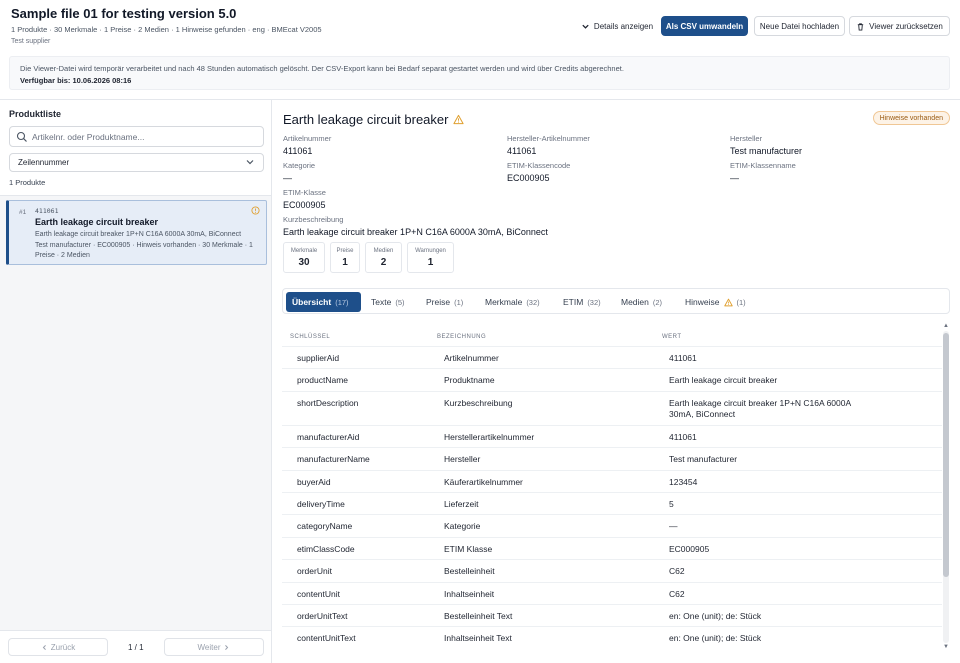 This screenshot has width=960, height=663. What do you see at coordinates (342, 302) in the screenshot?
I see `tab-count: (17)` at bounding box center [342, 302].